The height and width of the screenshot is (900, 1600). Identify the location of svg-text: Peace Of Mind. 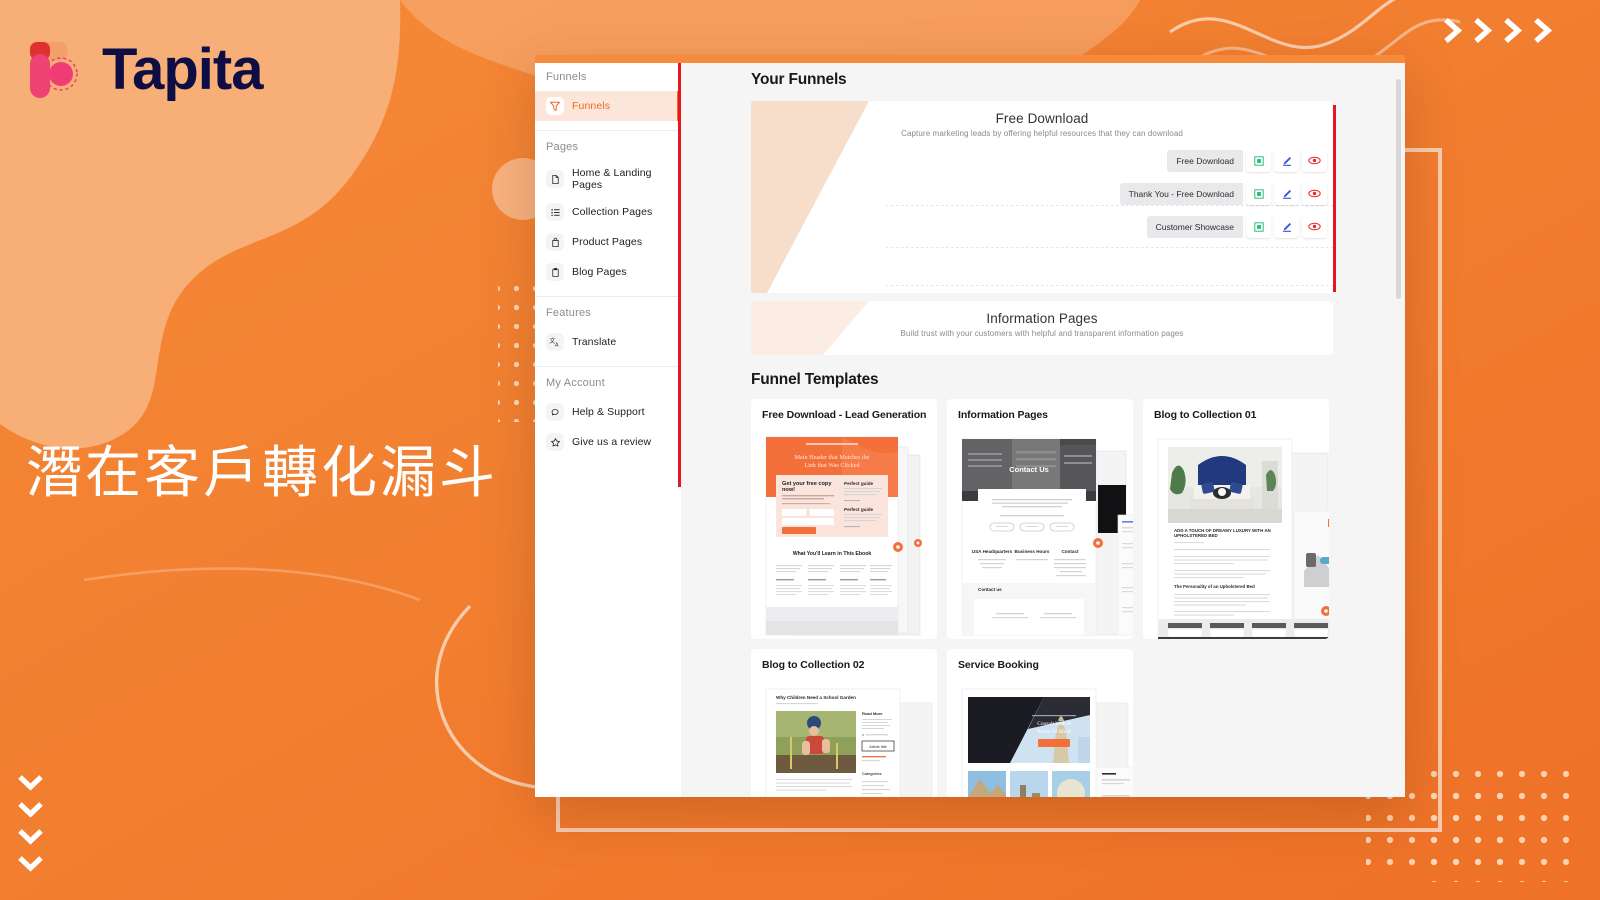
(1054, 731).